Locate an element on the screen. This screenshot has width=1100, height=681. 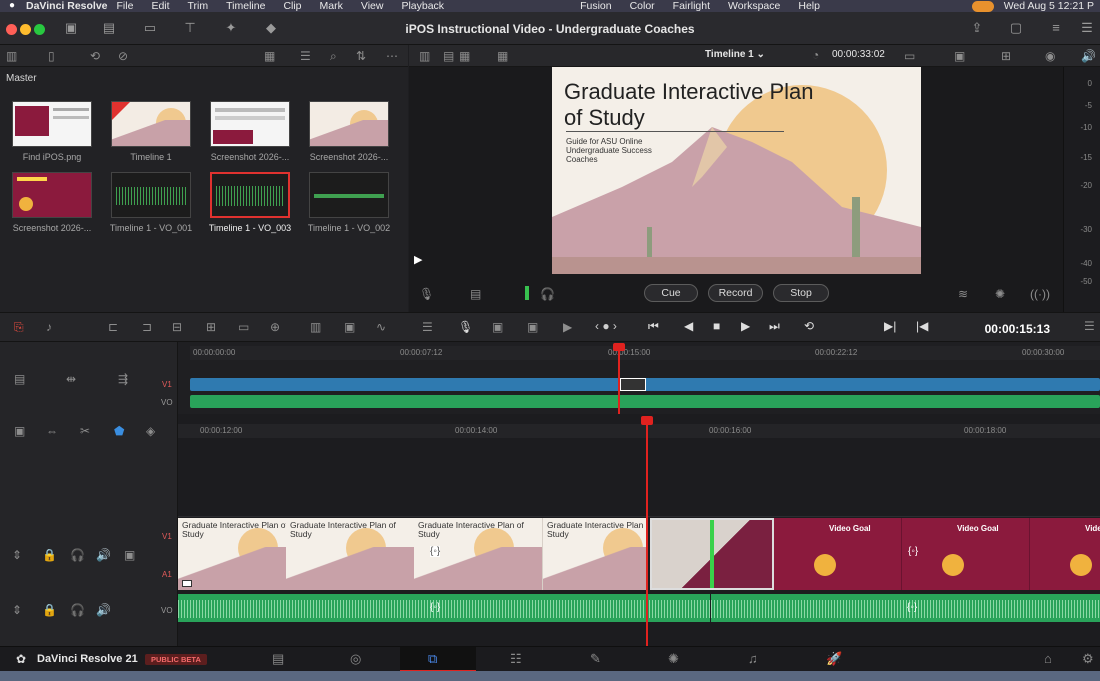
waveform-icon: ∿ is located at coordinates (381, 327).